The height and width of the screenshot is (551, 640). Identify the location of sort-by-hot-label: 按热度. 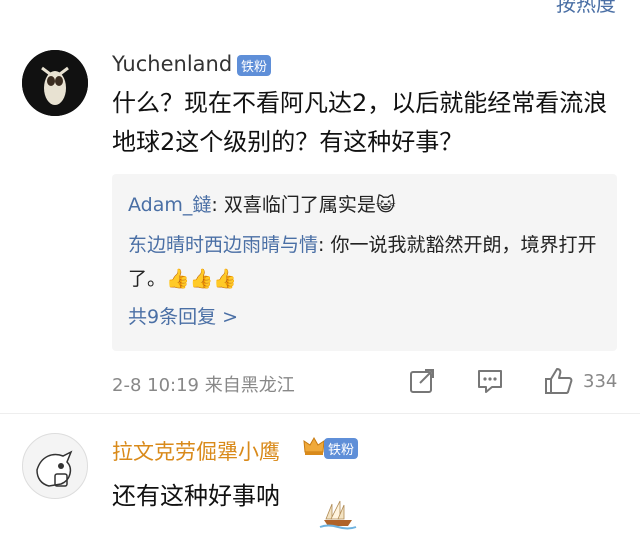
(586, 8).